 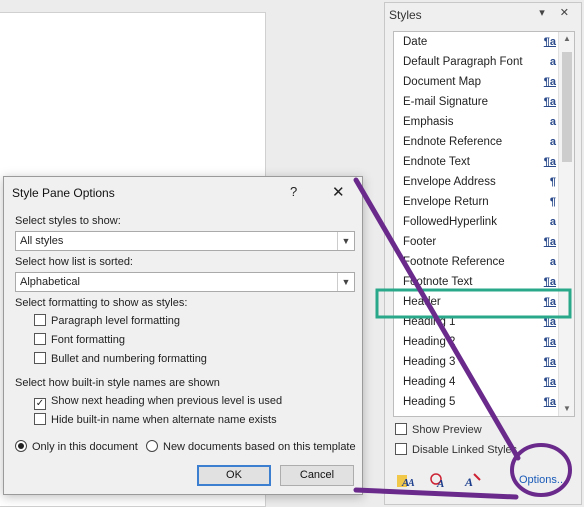 What do you see at coordinates (401, 449) in the screenshot?
I see `disable-linked-box` at bounding box center [401, 449].